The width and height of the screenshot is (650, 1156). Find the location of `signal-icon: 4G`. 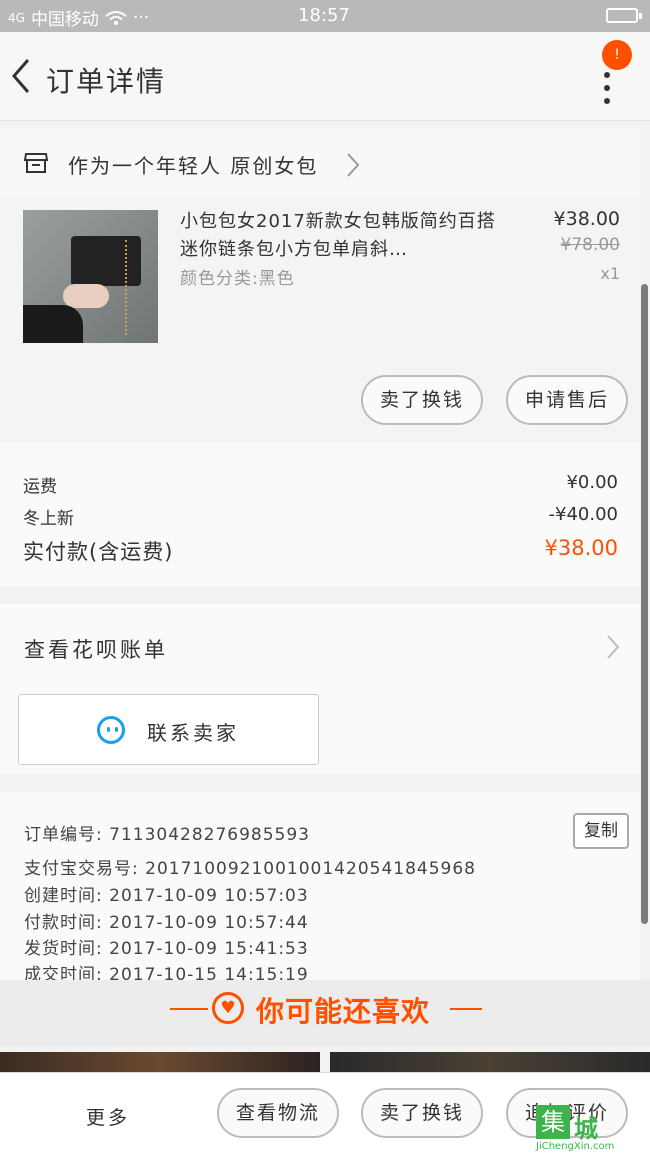

signal-icon: 4G is located at coordinates (16, 17).